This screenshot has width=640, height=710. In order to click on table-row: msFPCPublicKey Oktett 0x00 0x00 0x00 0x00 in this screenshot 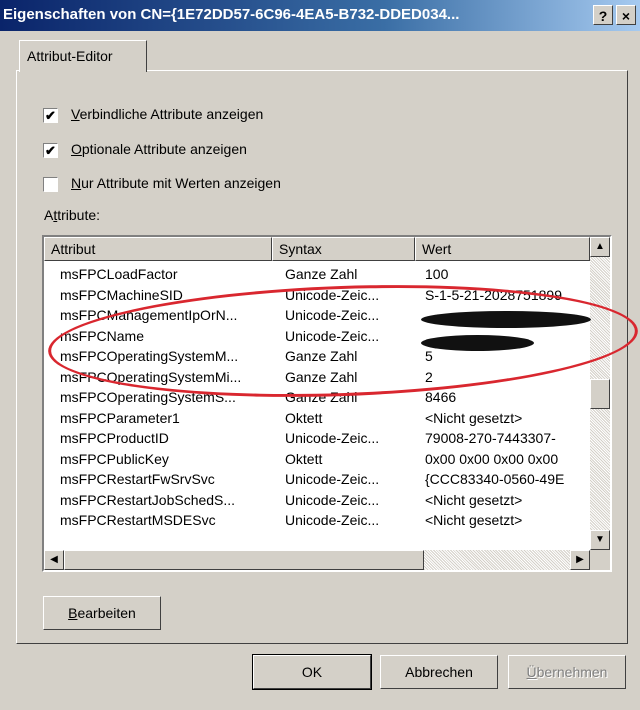, I will do `click(317, 459)`.